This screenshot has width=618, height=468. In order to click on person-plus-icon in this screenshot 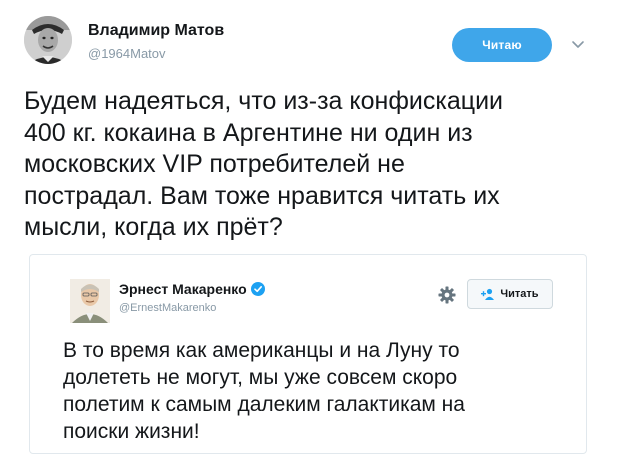, I will do `click(488, 294)`.